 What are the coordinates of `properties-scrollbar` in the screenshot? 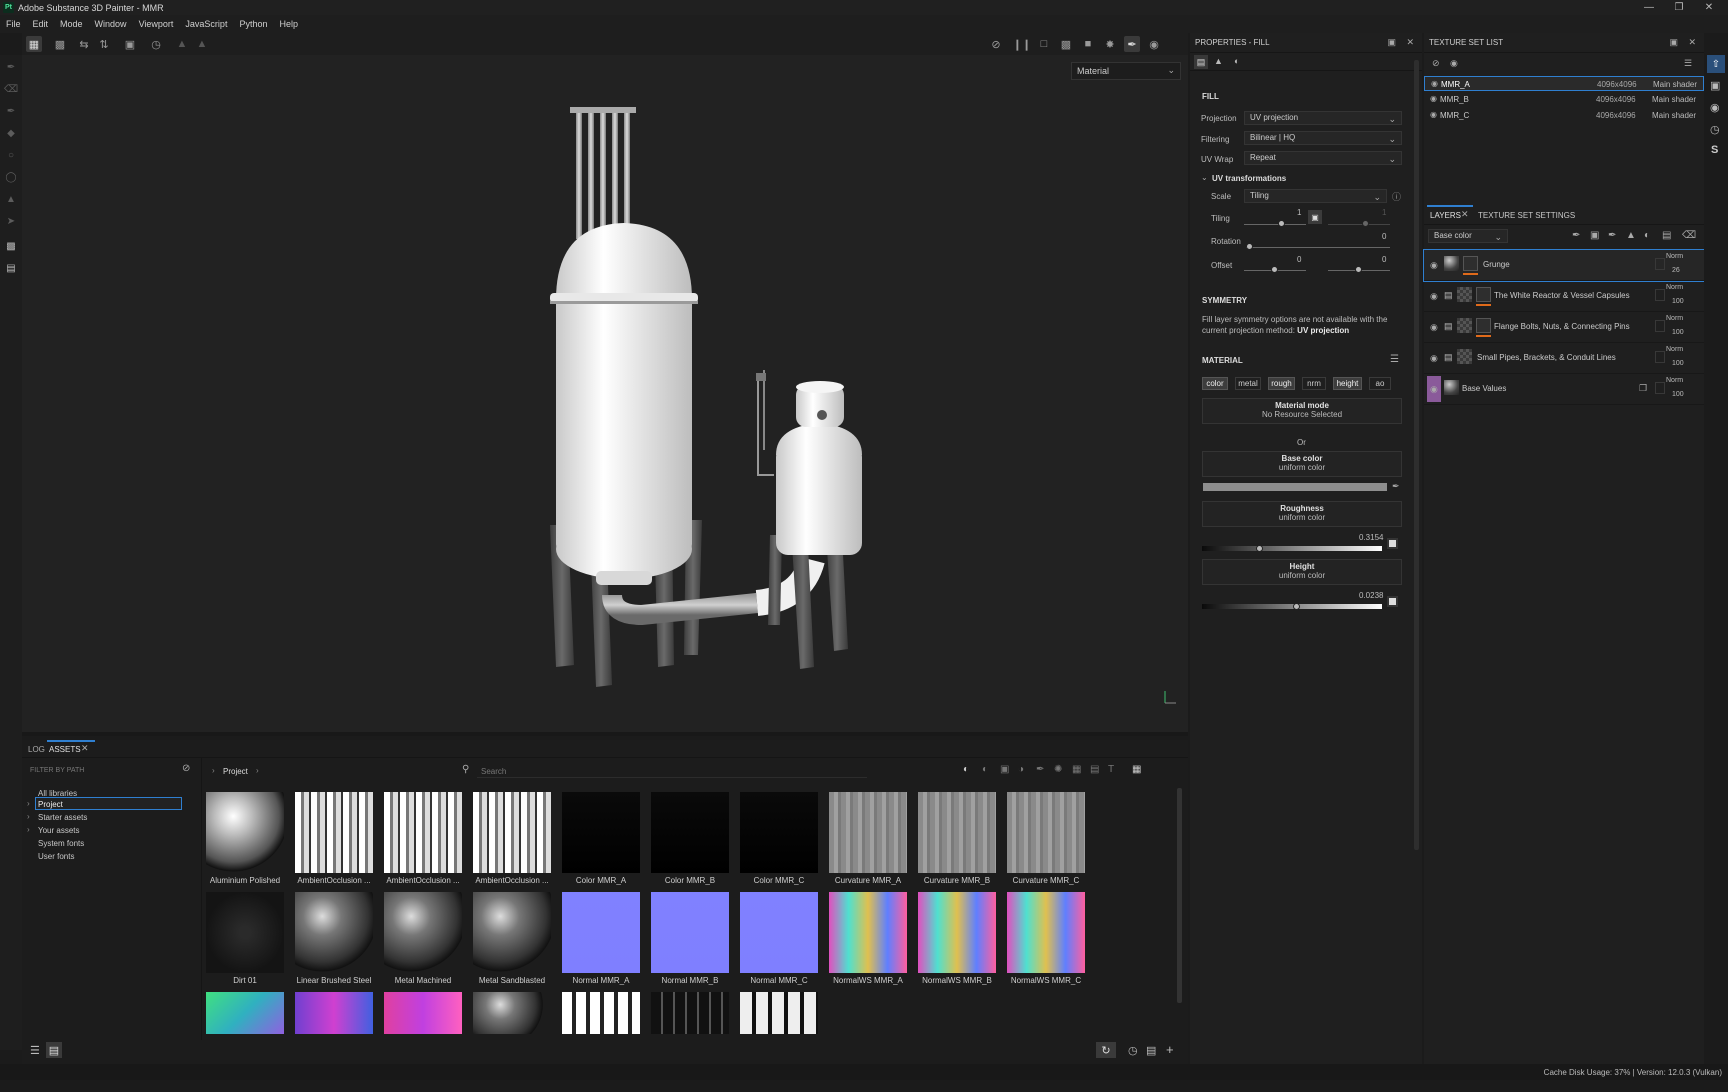 It's located at (1416, 455).